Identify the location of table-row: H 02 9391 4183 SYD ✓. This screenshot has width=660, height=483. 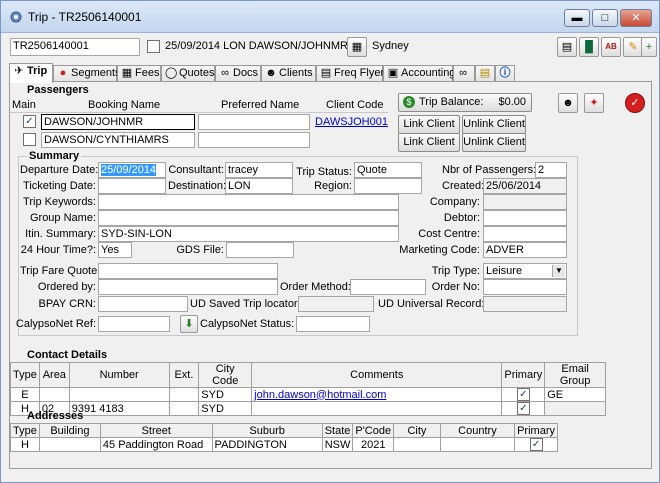
(308, 408).